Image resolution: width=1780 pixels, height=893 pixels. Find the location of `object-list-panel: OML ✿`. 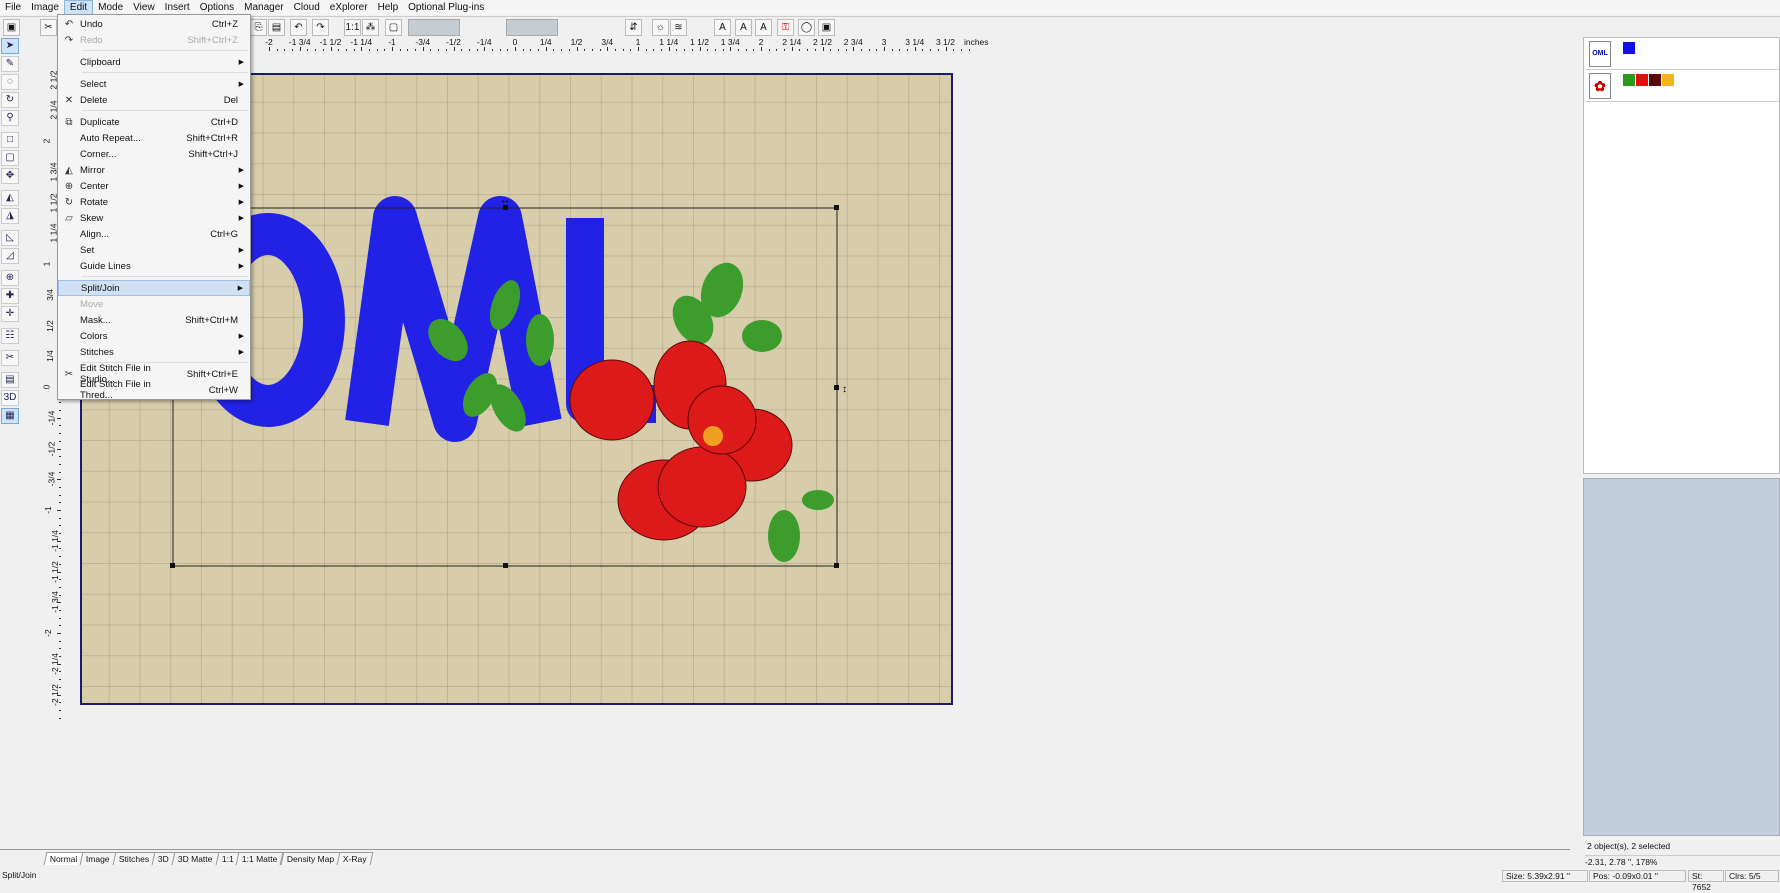

object-list-panel: OML ✿ is located at coordinates (1681, 255).